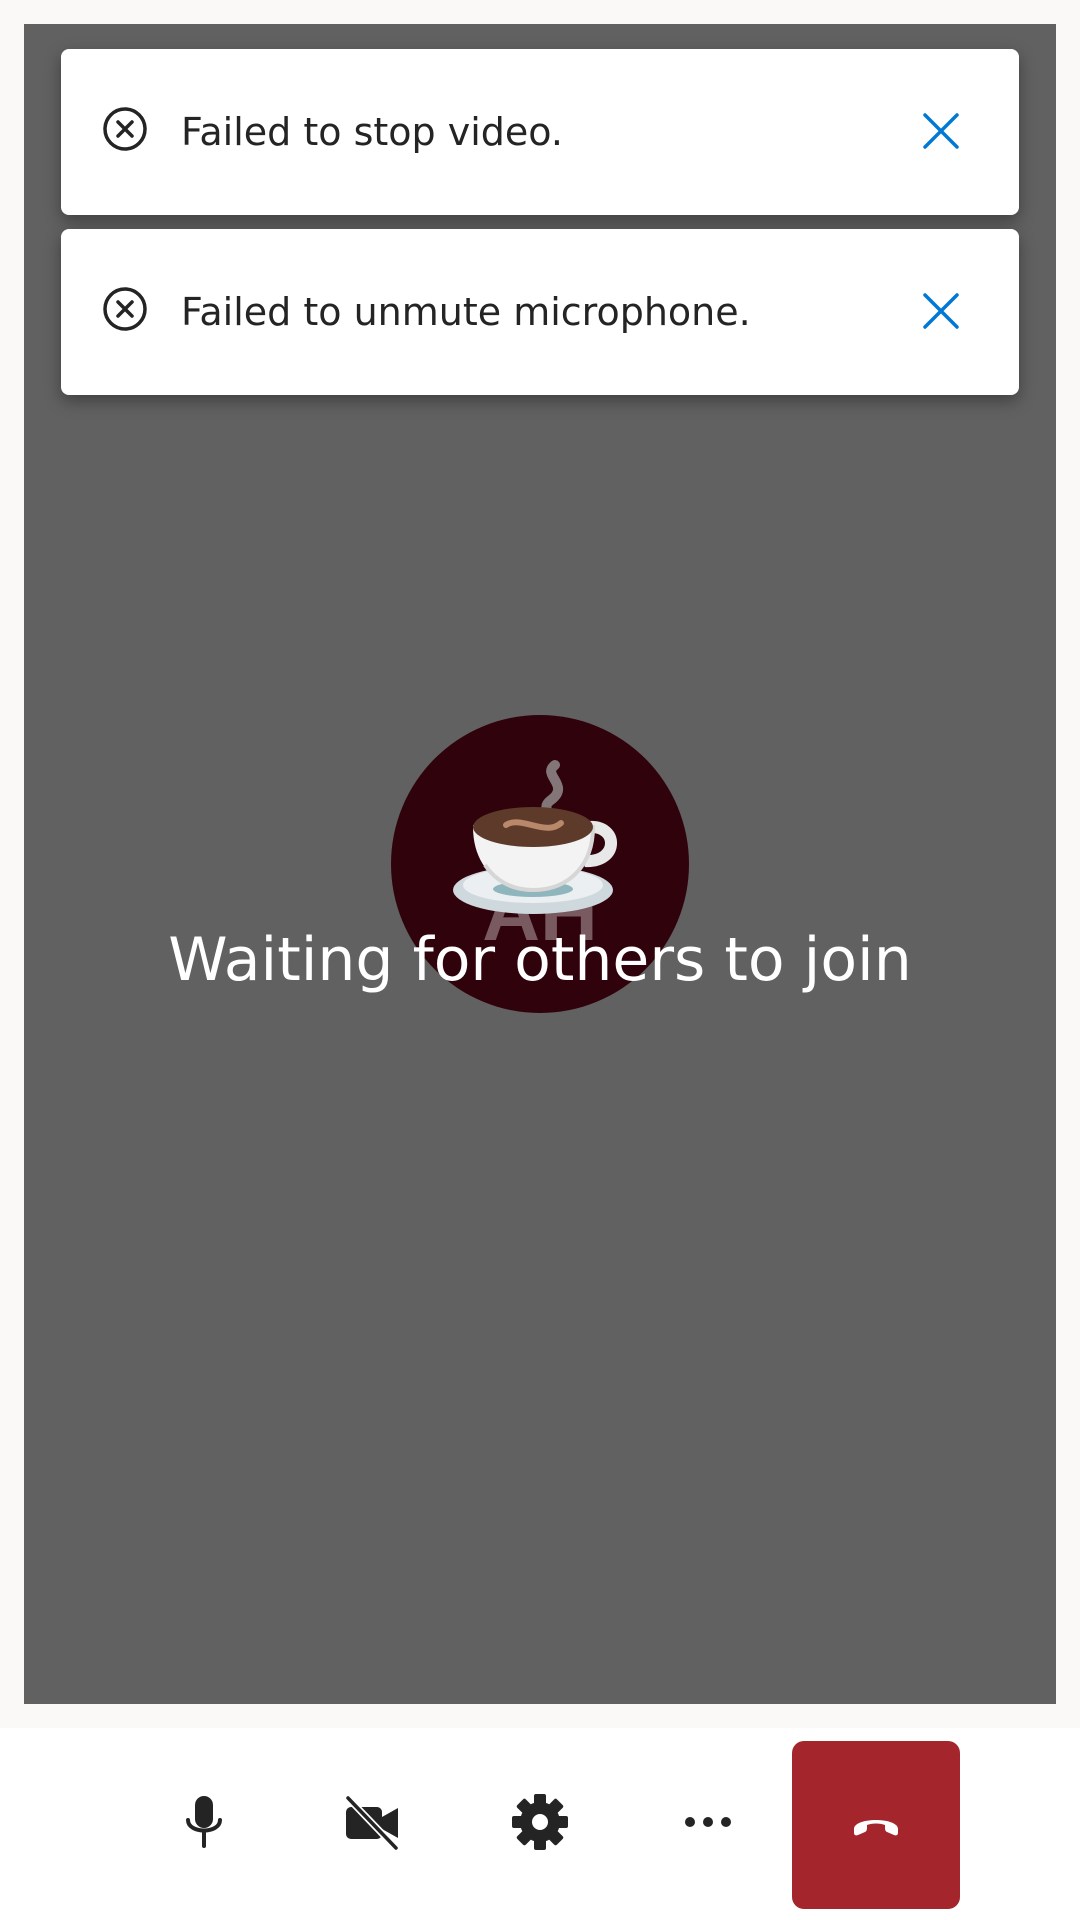  Describe the element at coordinates (204, 1822) in the screenshot. I see `microphone-icon` at that location.